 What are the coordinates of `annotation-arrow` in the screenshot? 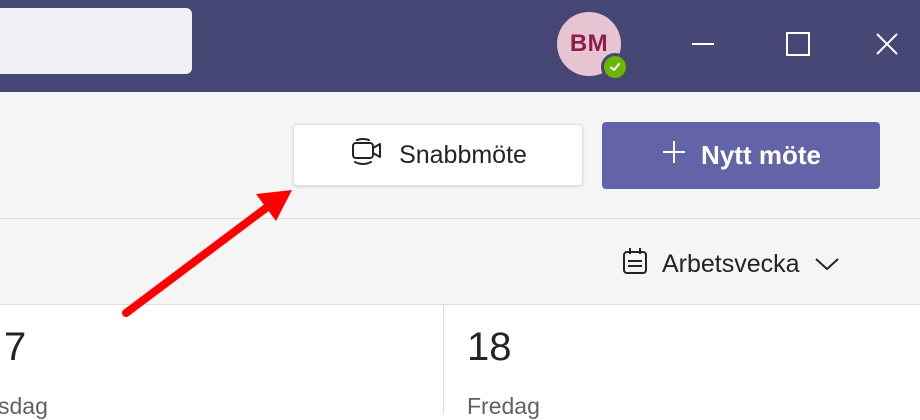 It's located at (207, 253).